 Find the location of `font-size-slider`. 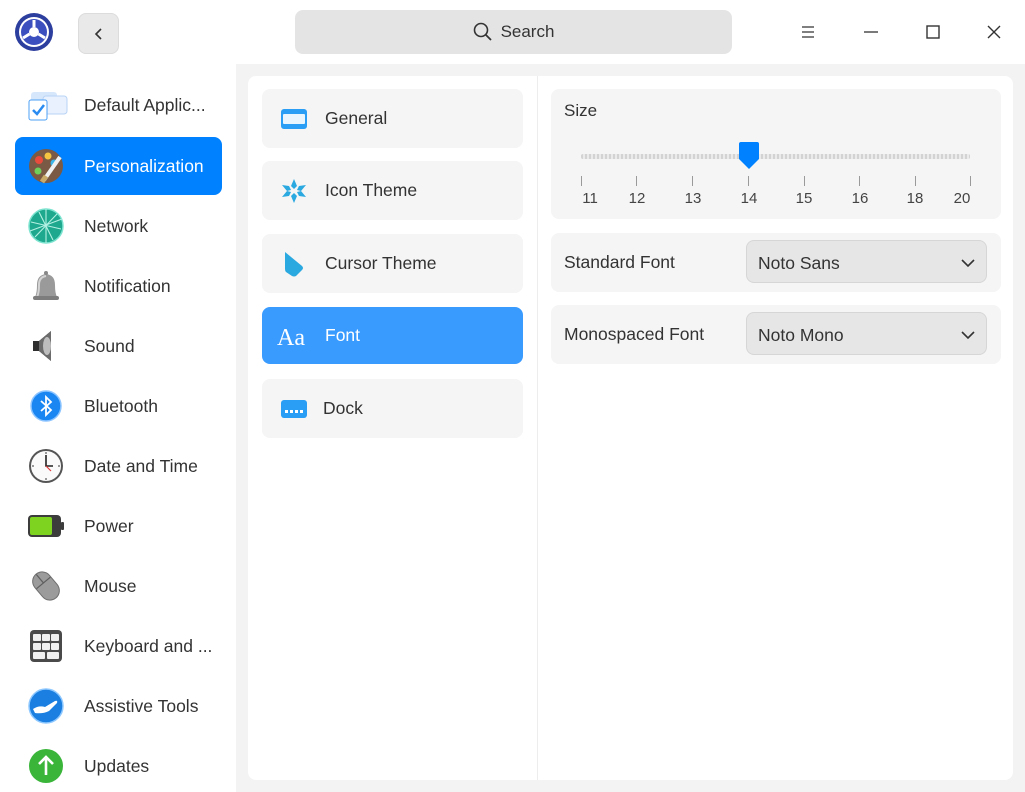

font-size-slider is located at coordinates (775, 156).